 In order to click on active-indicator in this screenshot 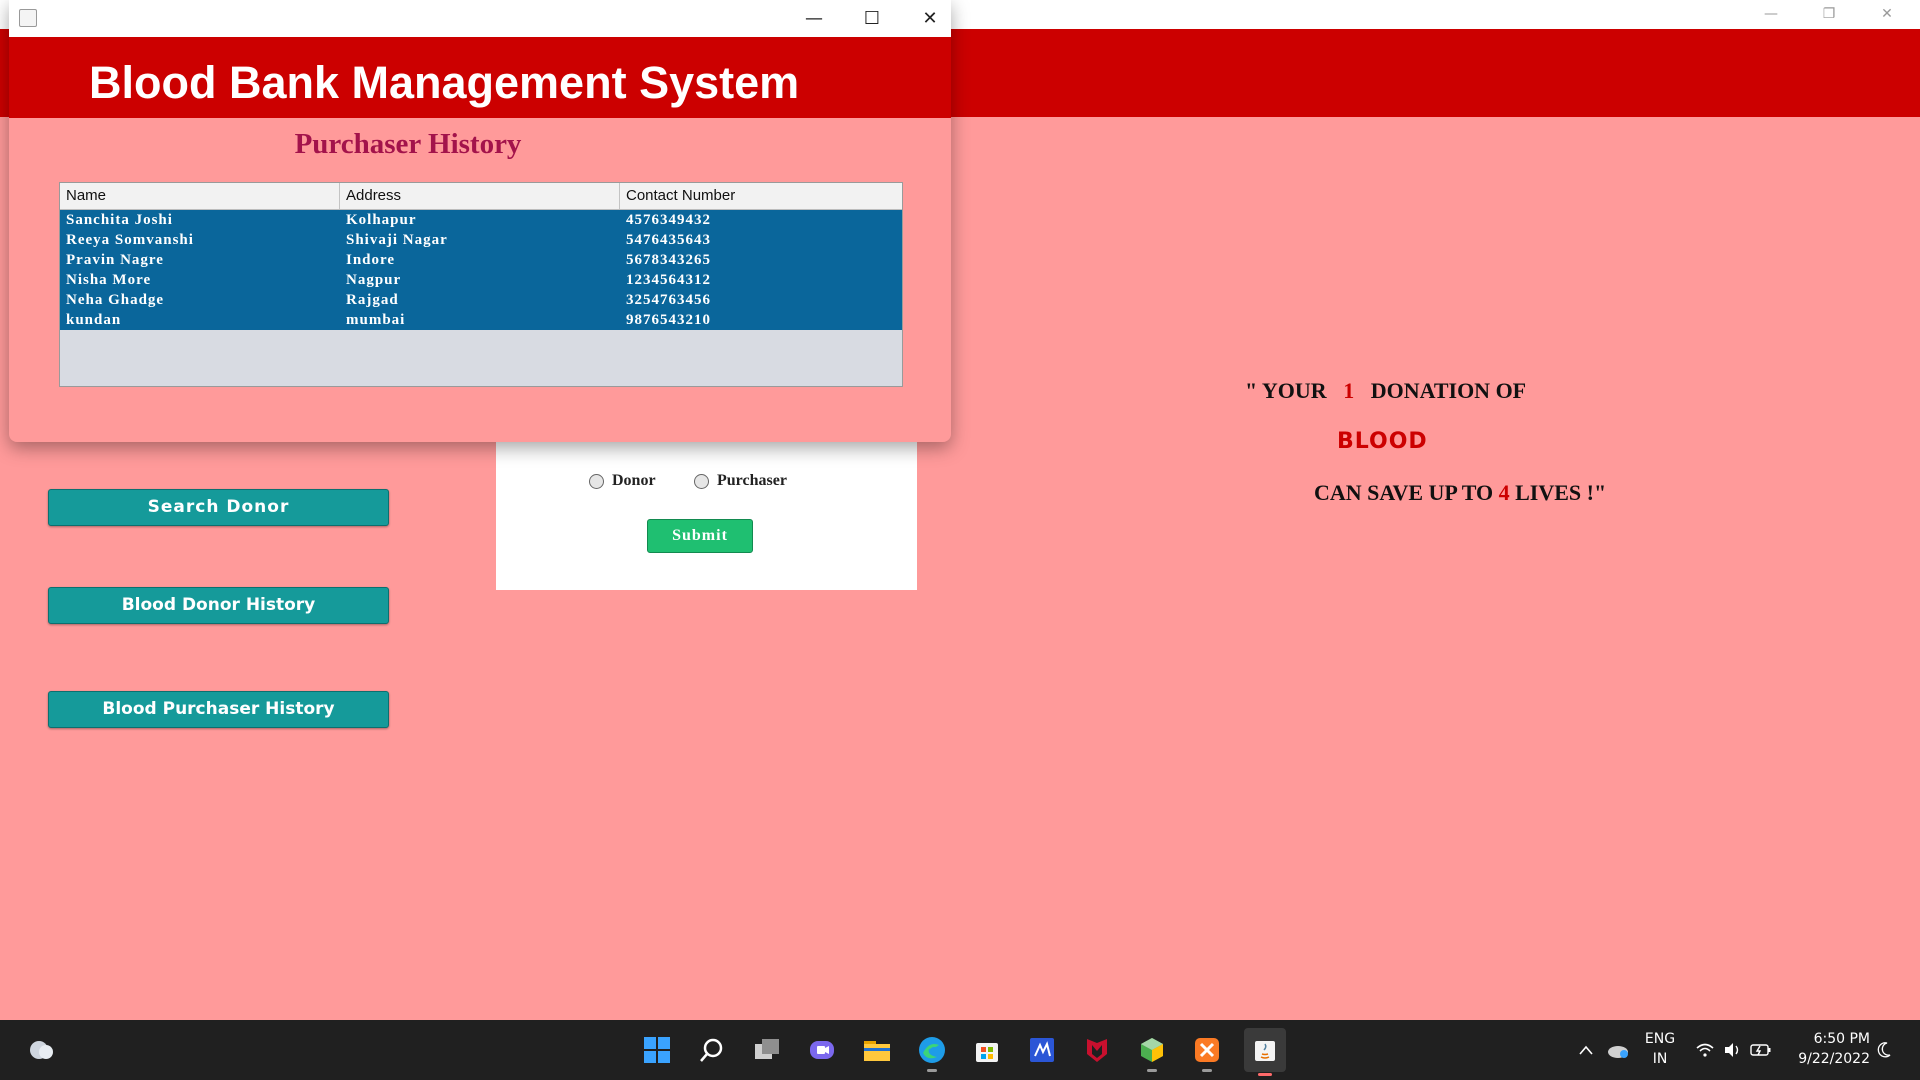, I will do `click(1265, 1074)`.